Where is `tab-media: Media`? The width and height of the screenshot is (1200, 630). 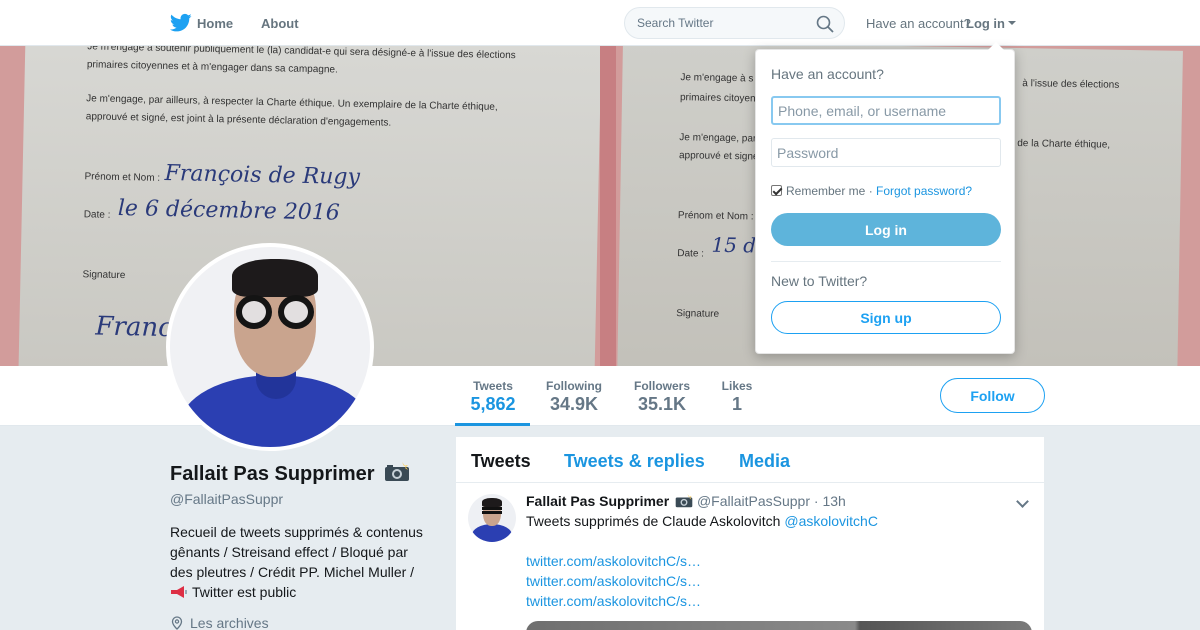 tab-media: Media is located at coordinates (764, 461).